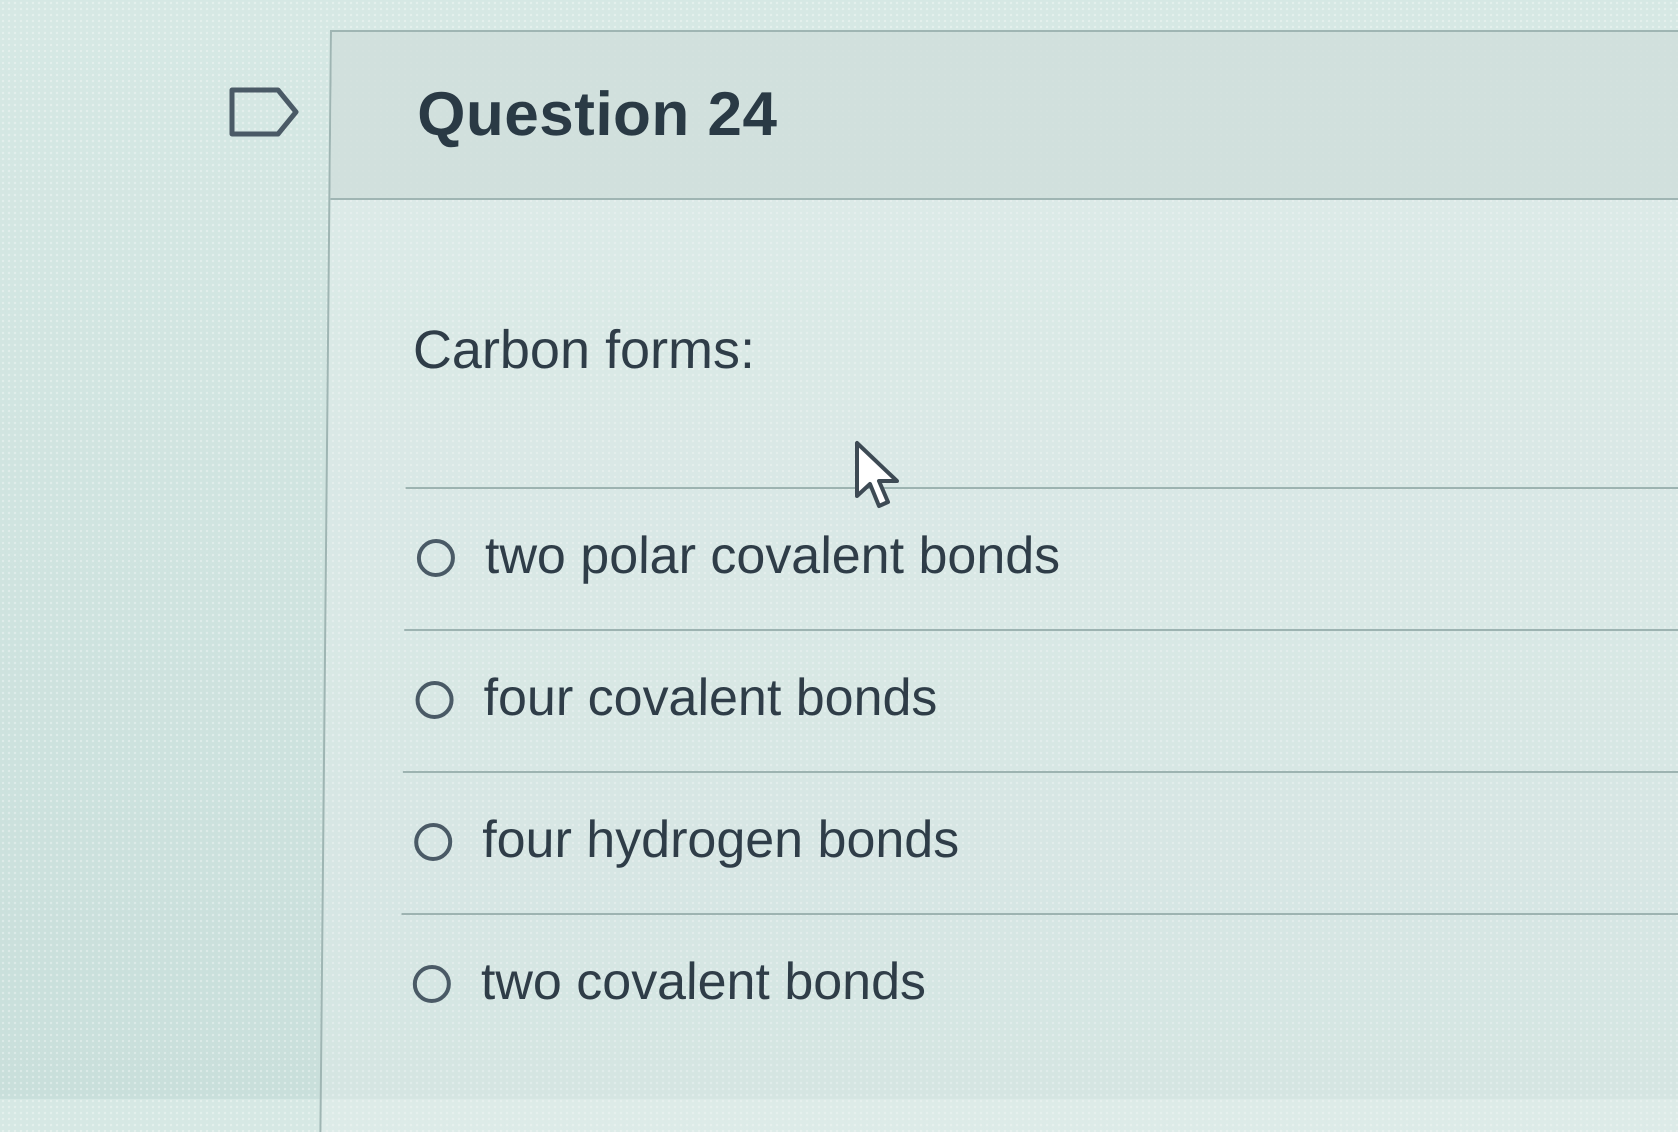  Describe the element at coordinates (879, 476) in the screenshot. I see `mouse-pointer-icon` at that location.